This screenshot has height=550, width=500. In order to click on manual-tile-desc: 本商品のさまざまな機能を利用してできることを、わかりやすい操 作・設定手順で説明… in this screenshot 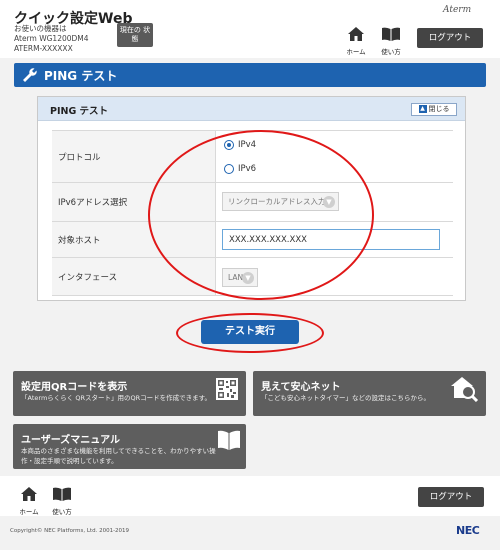, I will do `click(118, 456)`.